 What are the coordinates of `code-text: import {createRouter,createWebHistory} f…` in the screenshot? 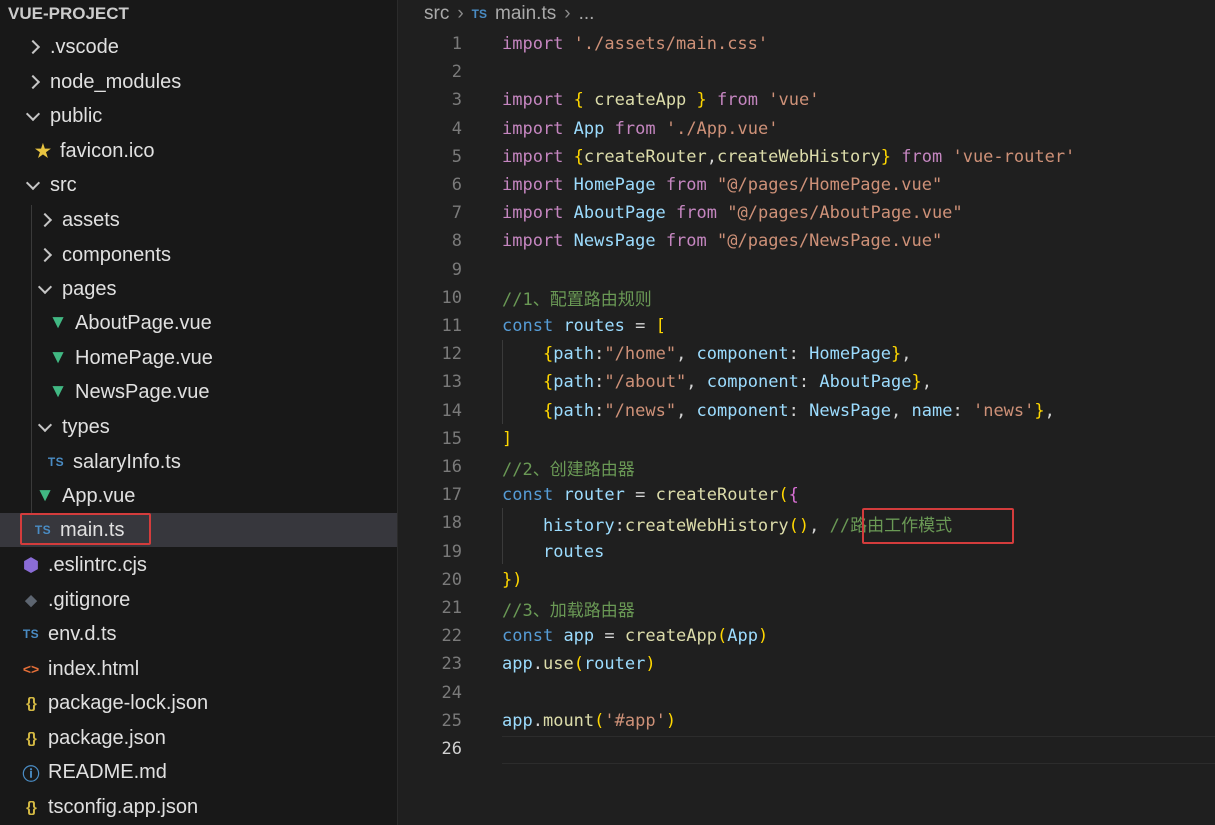 It's located at (788, 157).